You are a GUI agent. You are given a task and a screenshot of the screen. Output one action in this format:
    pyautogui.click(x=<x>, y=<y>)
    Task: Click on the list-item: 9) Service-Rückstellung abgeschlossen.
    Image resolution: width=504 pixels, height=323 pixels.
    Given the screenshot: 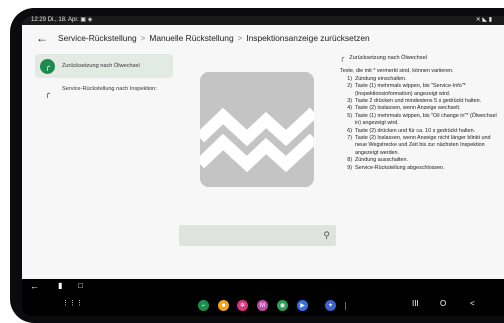 What is the action you would take?
    pyautogui.click(x=396, y=167)
    